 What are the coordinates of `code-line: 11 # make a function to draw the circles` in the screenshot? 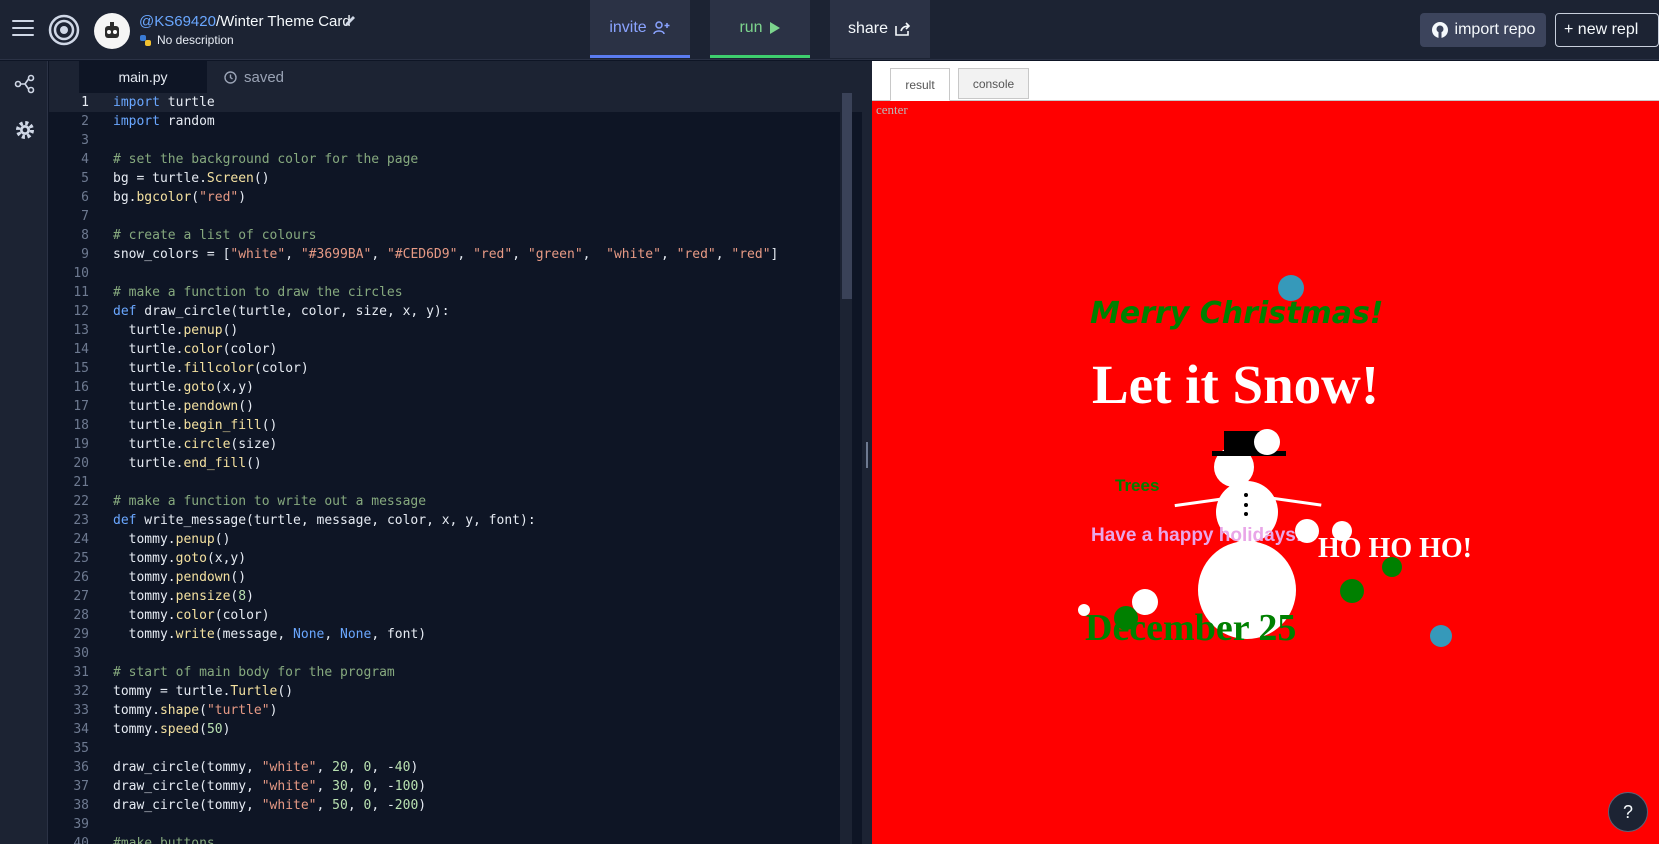 It's located at (455, 292).